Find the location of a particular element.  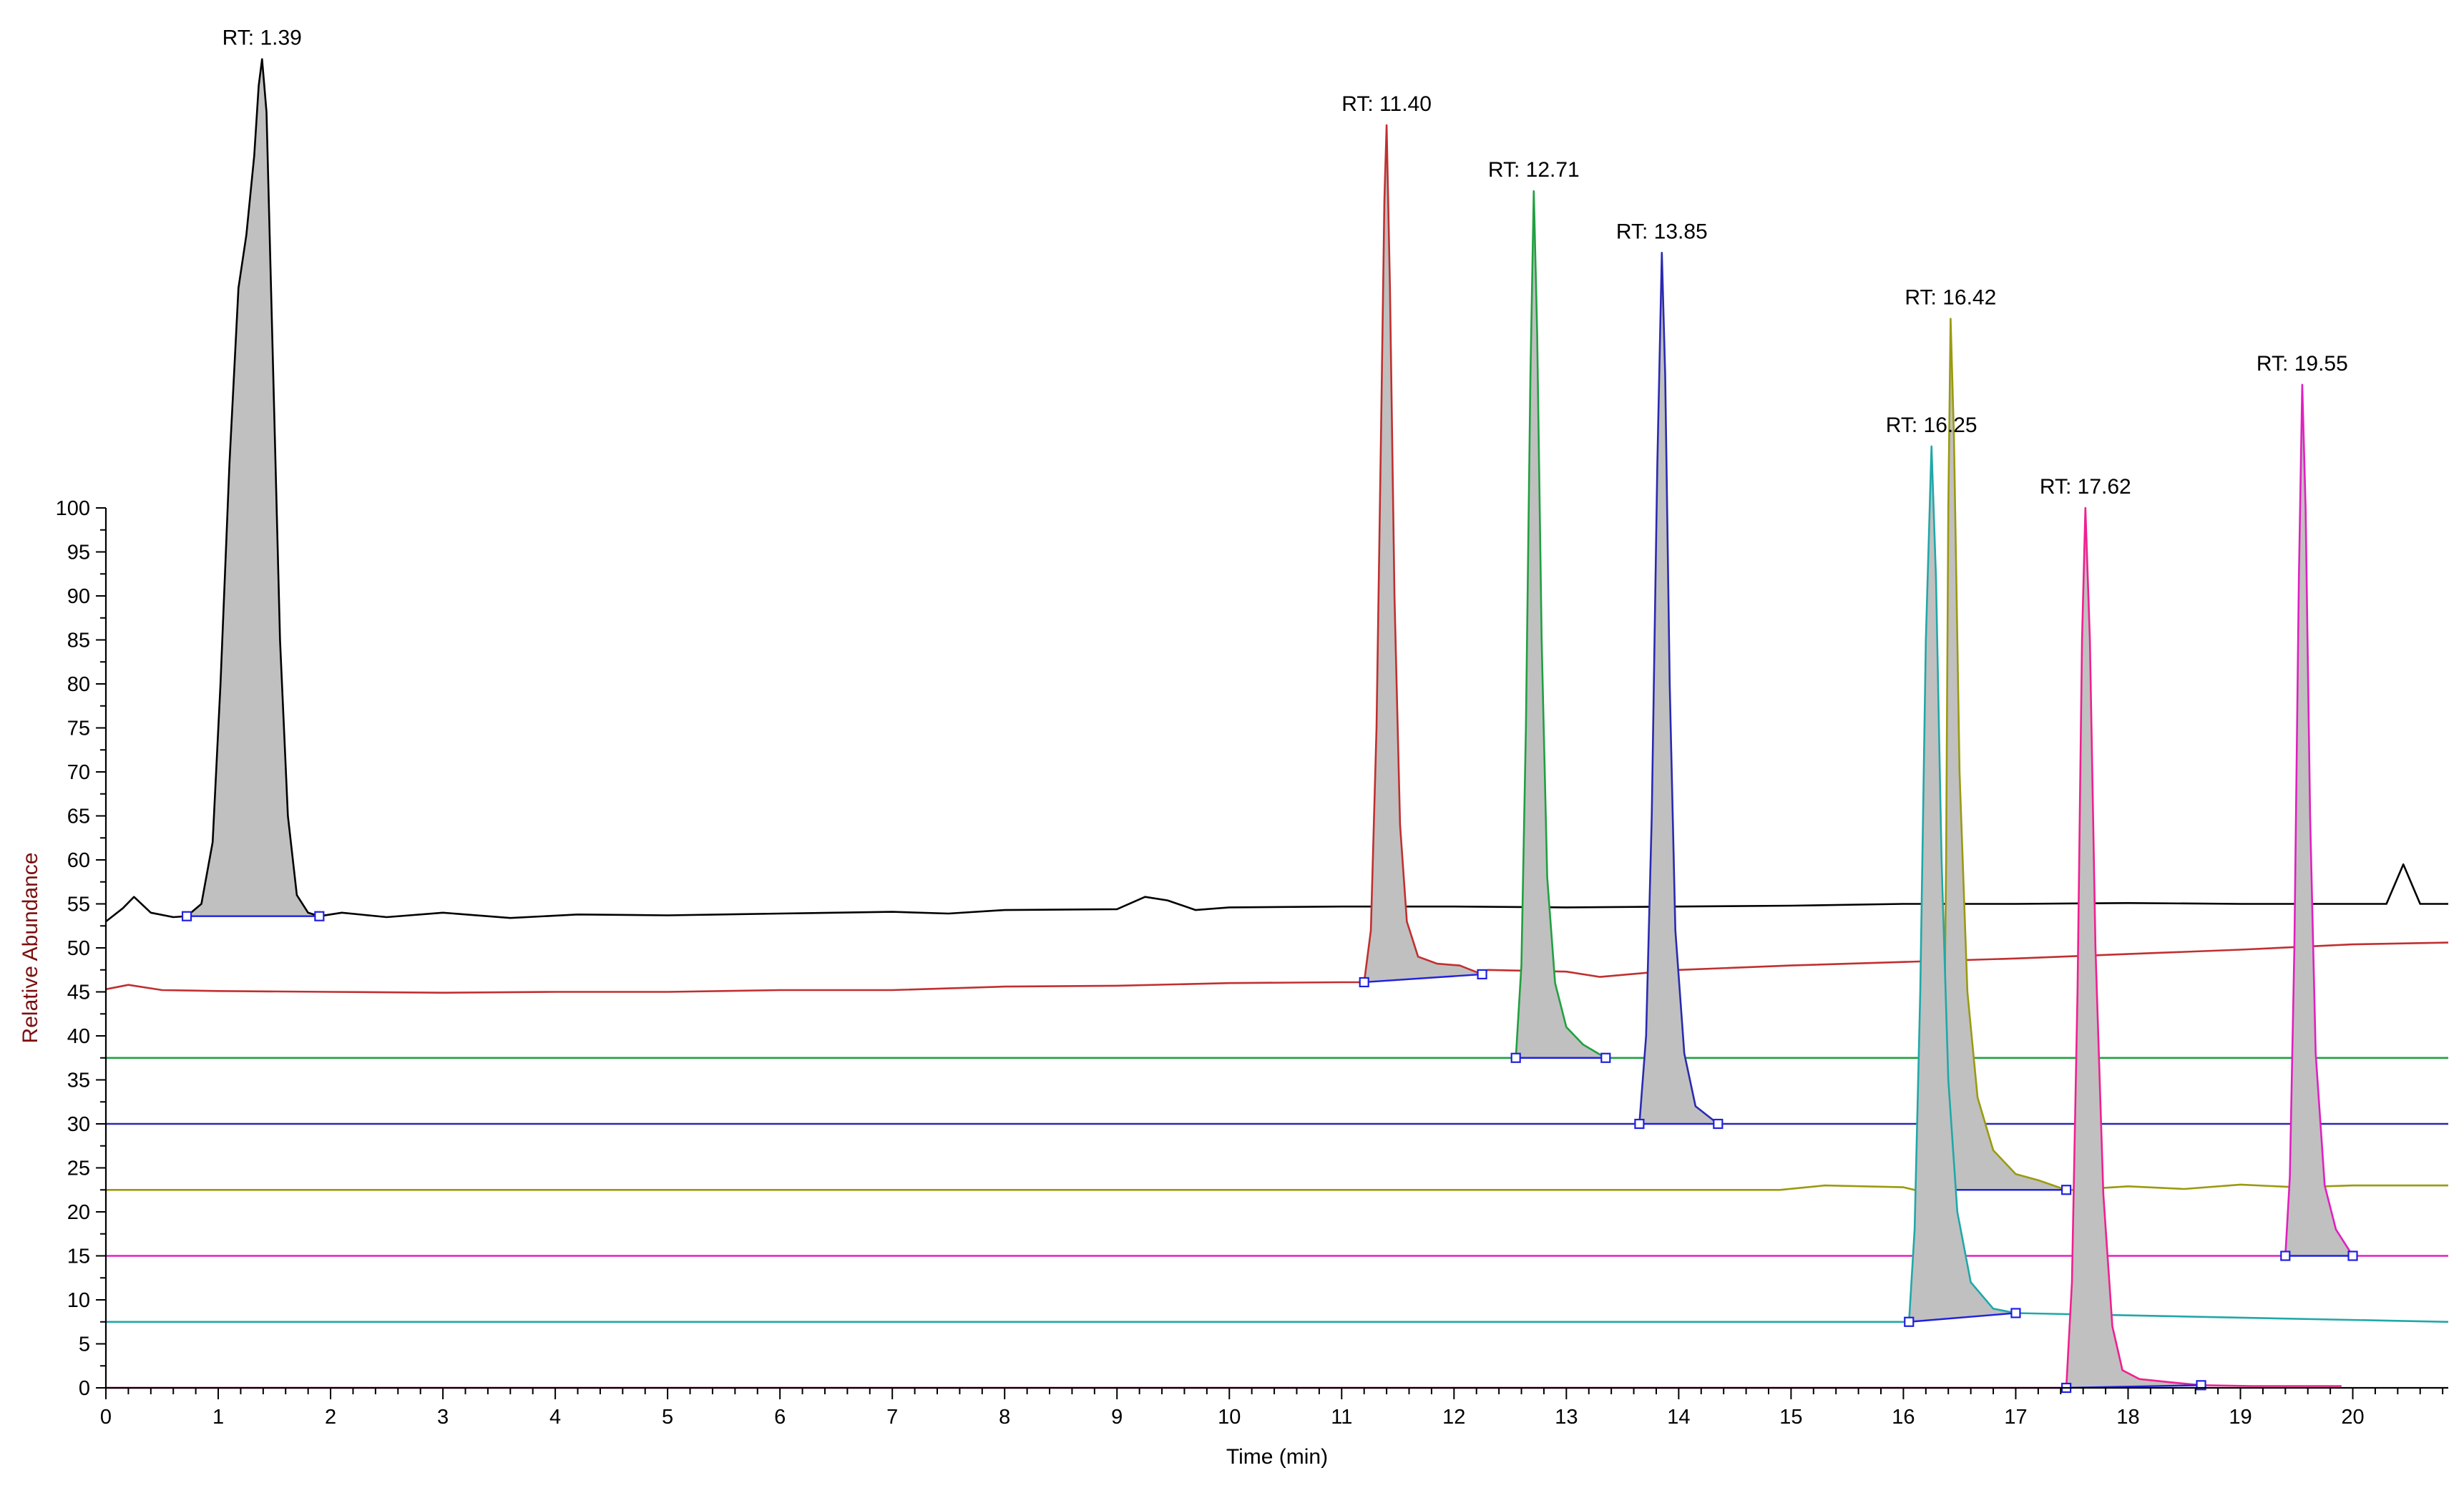

x-tick-label: 15 is located at coordinates (1791, 1417).